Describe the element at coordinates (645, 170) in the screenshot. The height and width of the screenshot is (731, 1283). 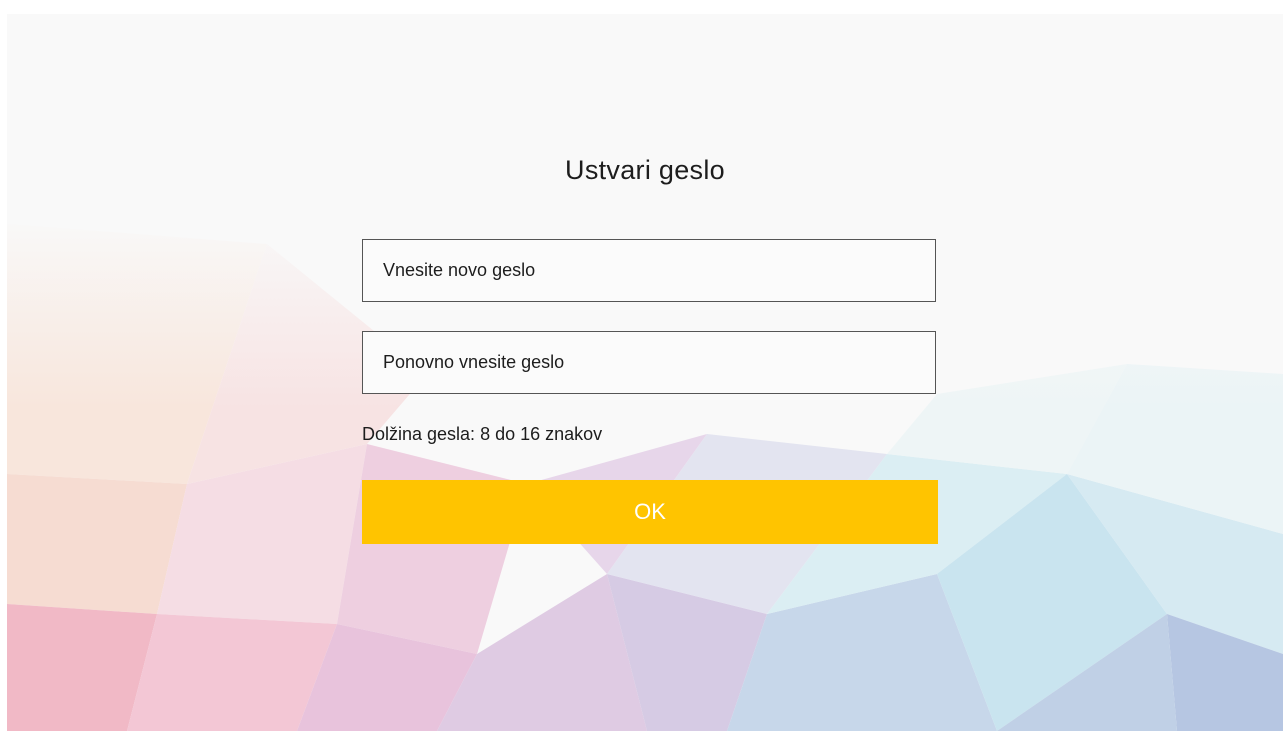
I see `page-title: Ustvari geslo` at that location.